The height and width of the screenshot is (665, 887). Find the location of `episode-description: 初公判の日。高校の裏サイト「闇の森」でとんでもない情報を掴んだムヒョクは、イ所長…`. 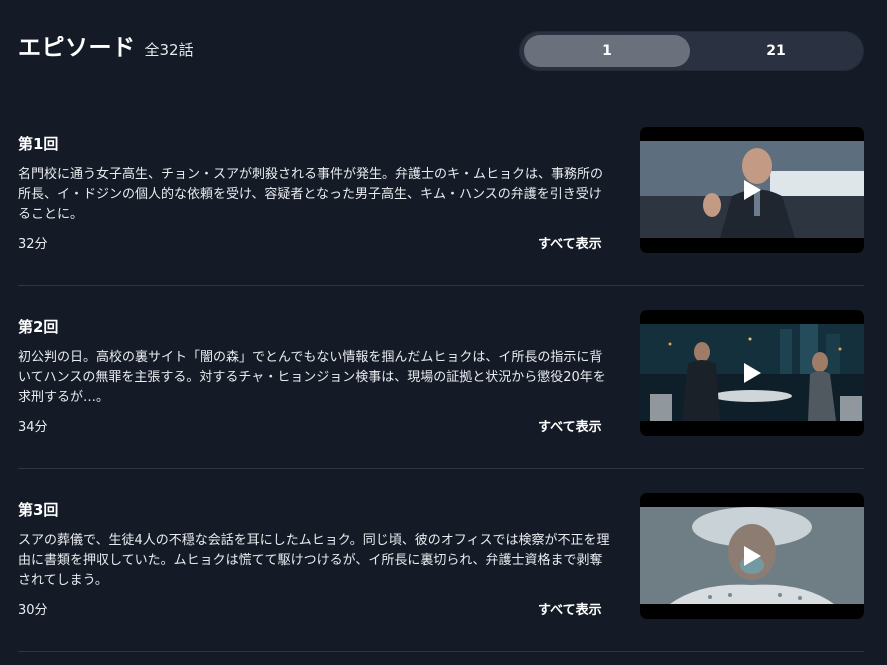

episode-description: 初公判の日。高校の裏サイト「闇の森」でとんでもない情報を掴んだムヒョクは、イ所長… is located at coordinates (312, 377).